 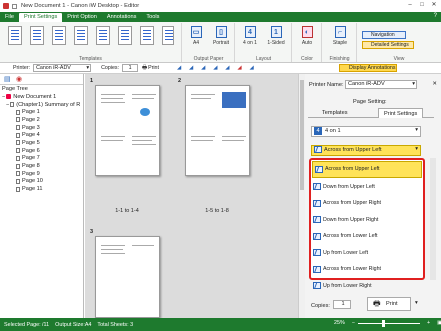 What do you see at coordinates (416, 303) in the screenshot?
I see `chevron-down-icon: ▾` at bounding box center [416, 303].